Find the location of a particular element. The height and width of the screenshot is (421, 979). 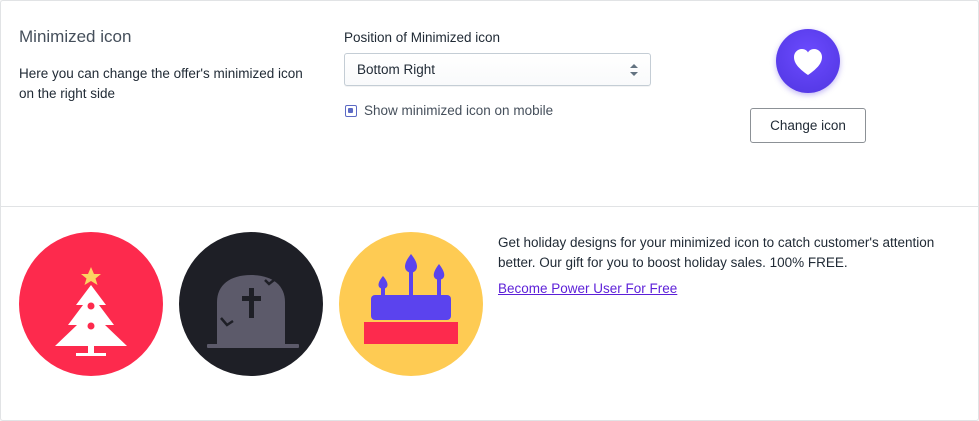

birthday-design-option is located at coordinates (411, 304).